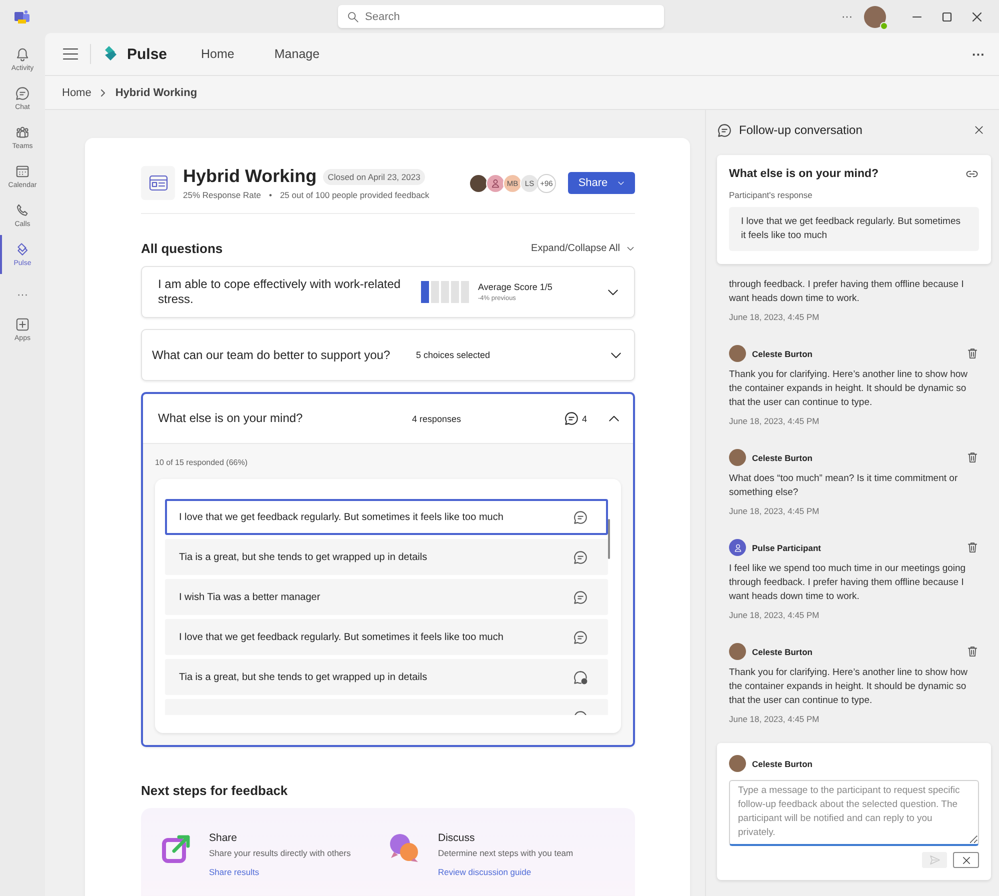 This screenshot has height=896, width=999. What do you see at coordinates (22, 93) in the screenshot?
I see `chat-bubble-icon` at bounding box center [22, 93].